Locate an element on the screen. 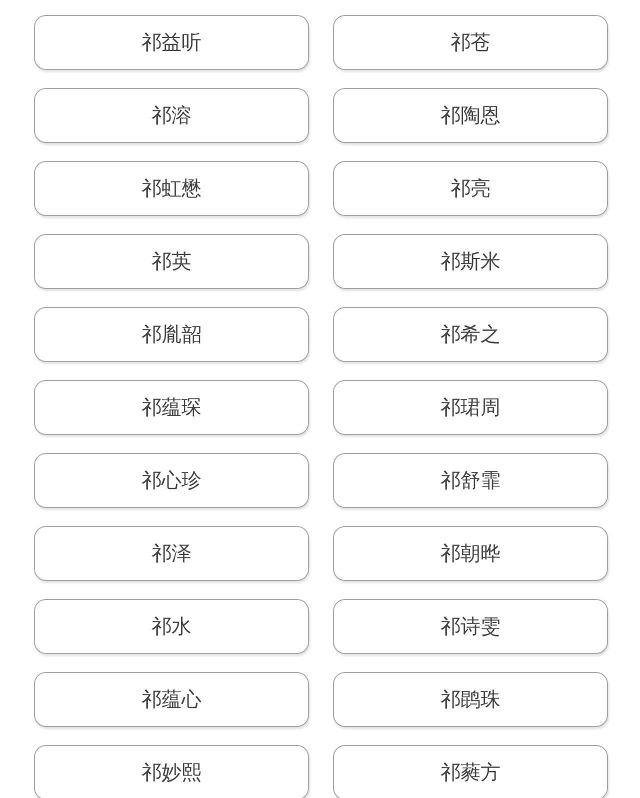 The width and height of the screenshot is (640, 798). name-button: 祁心珍 is located at coordinates (171, 480).